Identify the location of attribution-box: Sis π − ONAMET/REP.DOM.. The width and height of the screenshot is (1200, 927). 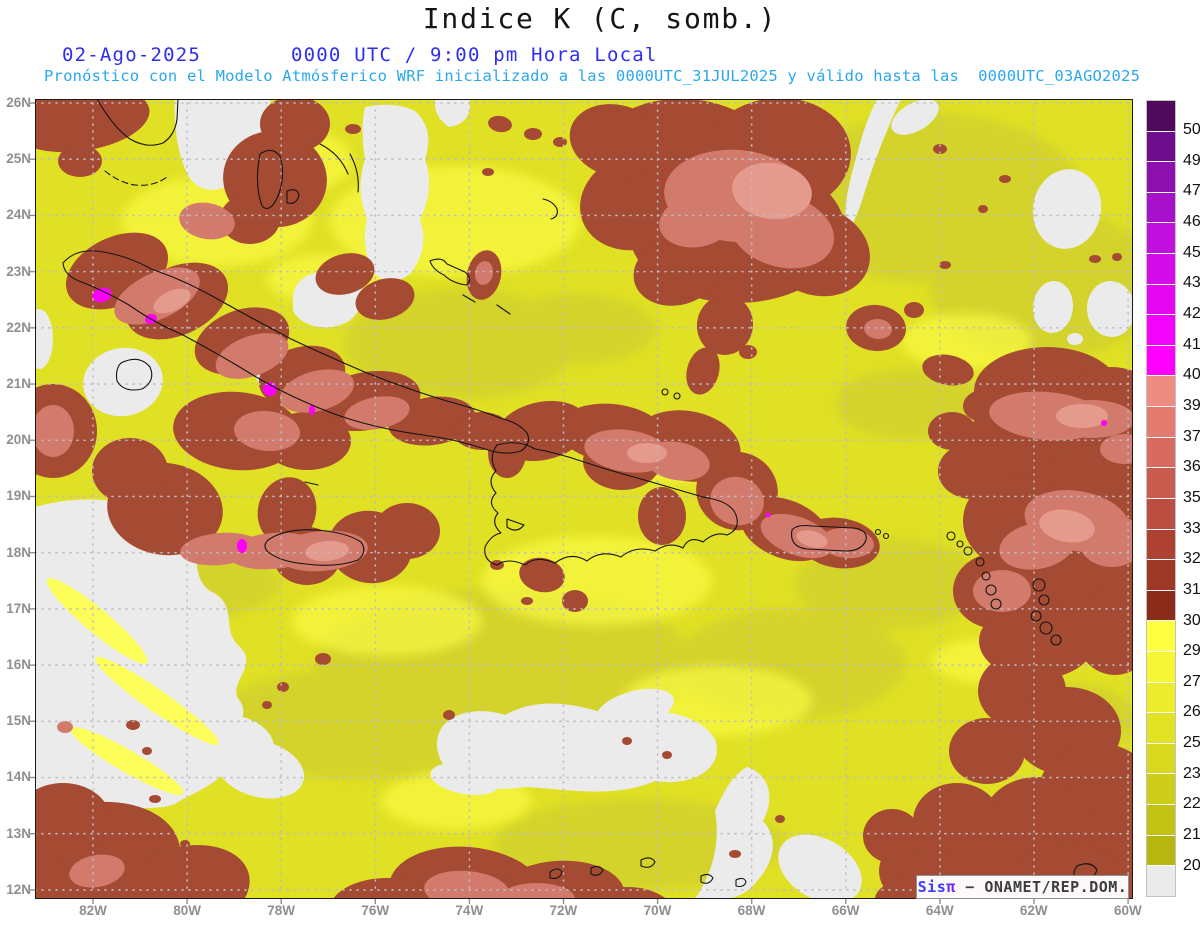
(1022, 887).